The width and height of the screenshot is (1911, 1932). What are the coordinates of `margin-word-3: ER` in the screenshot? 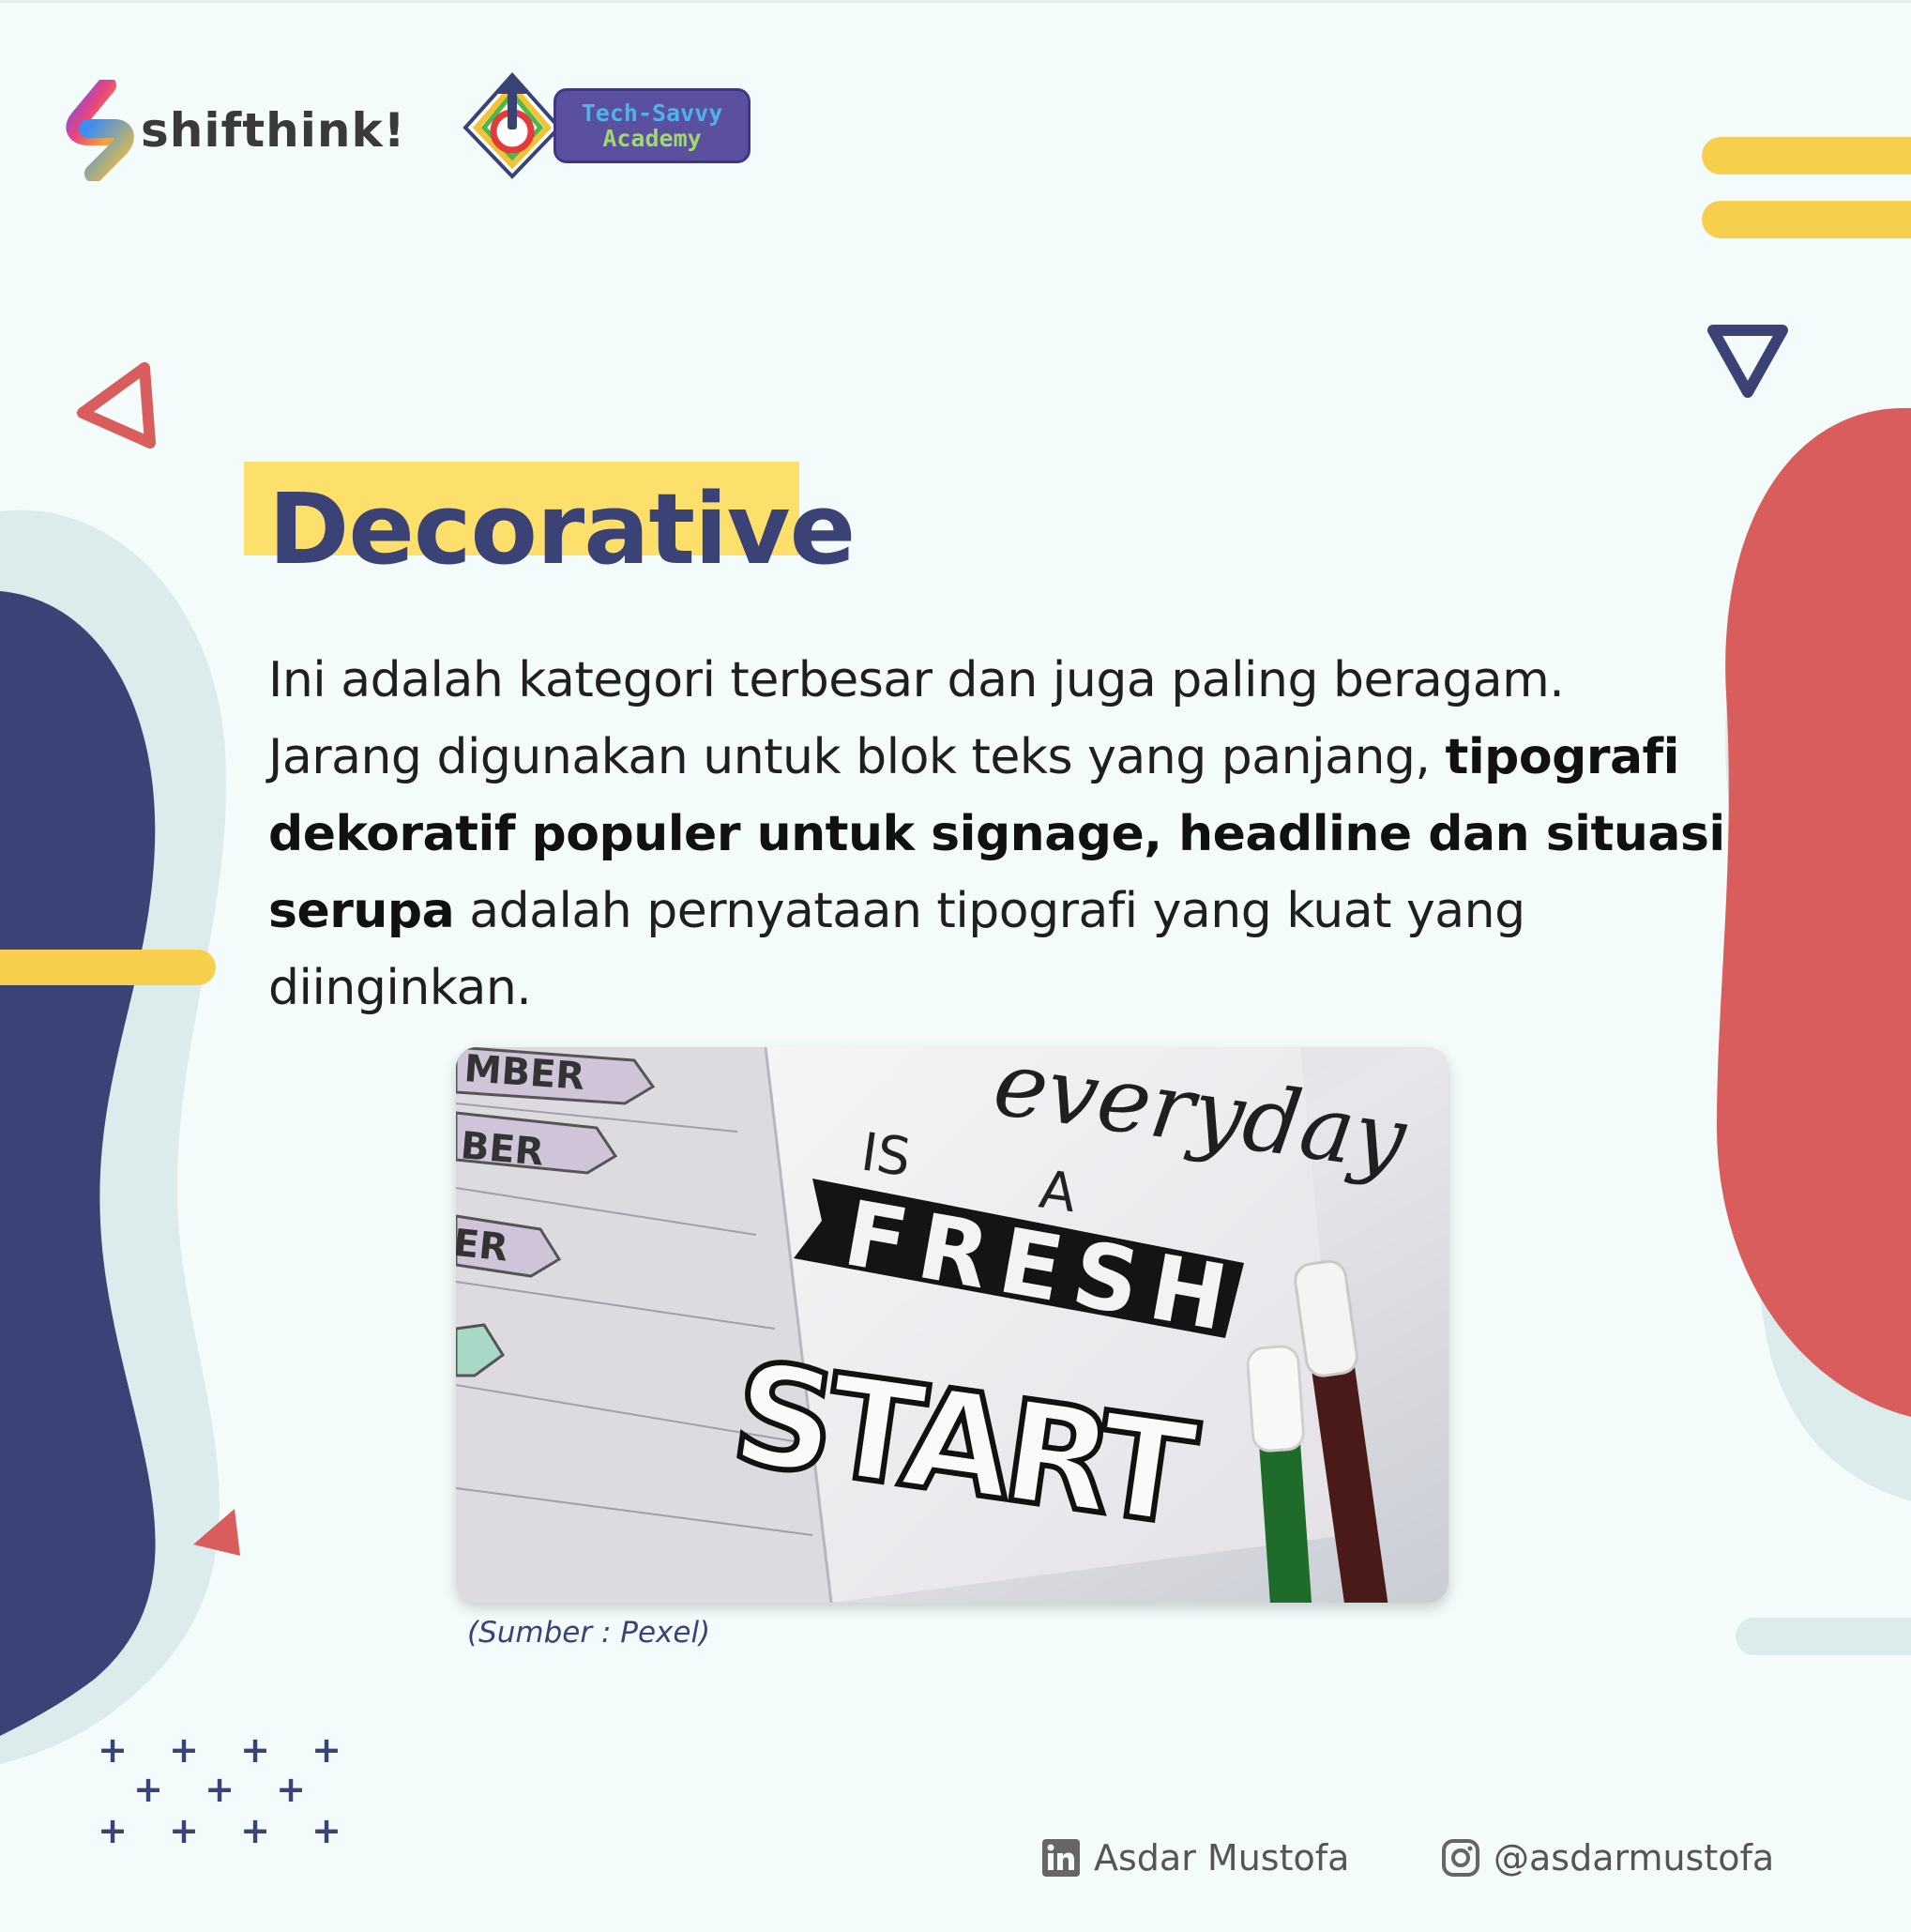 It's located at (483, 1246).